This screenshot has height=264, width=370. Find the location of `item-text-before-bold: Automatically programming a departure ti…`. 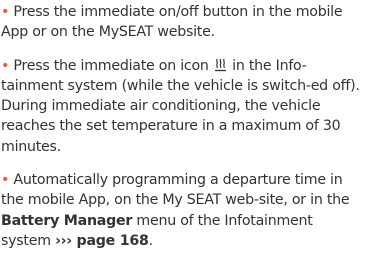

item-text-before-bold: Automatically programming a departure ti… is located at coordinates (175, 190).